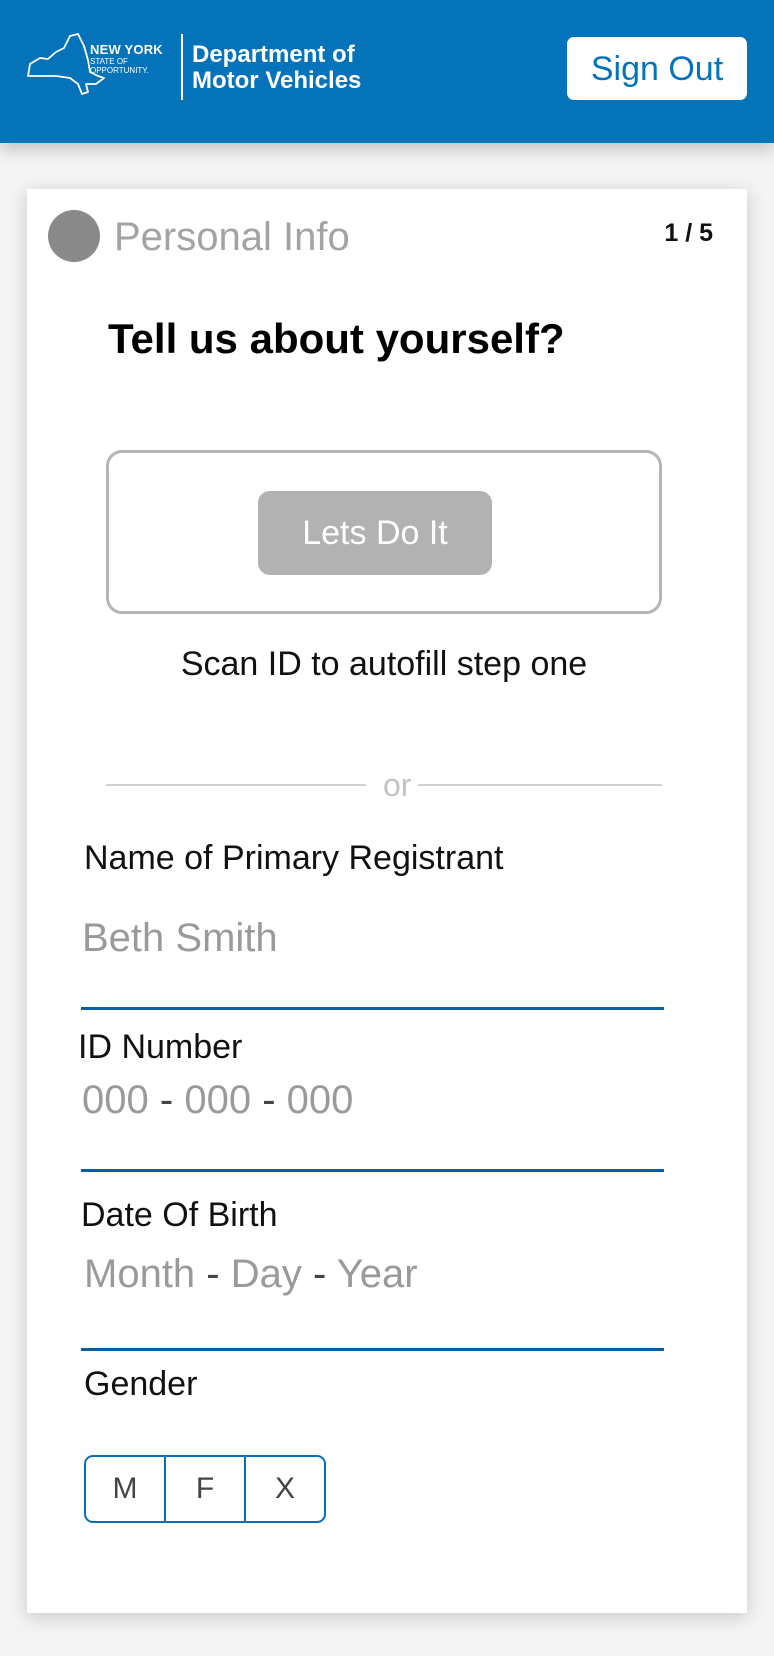 The image size is (774, 1656). What do you see at coordinates (540, 785) in the screenshot?
I see `divider-line-right` at bounding box center [540, 785].